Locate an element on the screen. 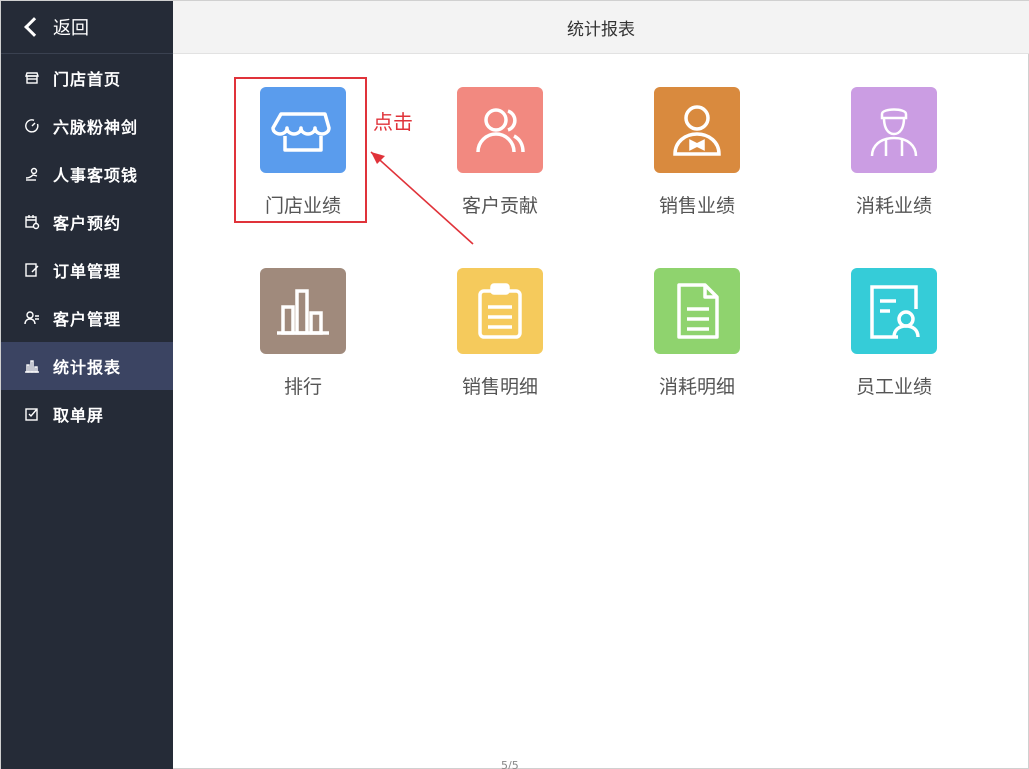 The image size is (1029, 769). store-awning-icon is located at coordinates (303, 130).